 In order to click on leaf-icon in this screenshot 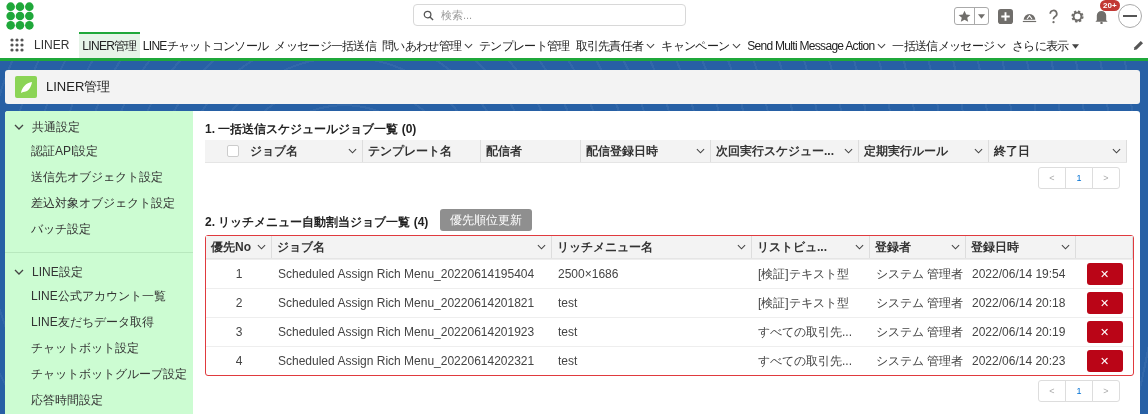, I will do `click(26, 87)`.